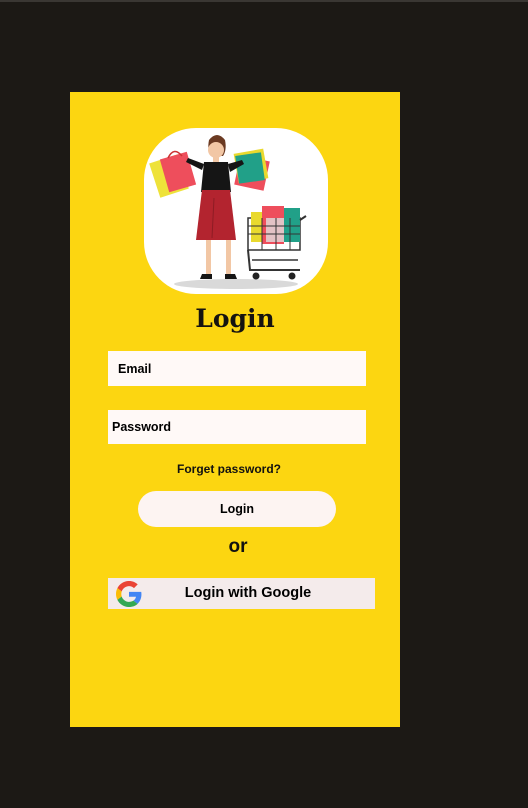 The image size is (528, 808). I want to click on password-field, so click(237, 427).